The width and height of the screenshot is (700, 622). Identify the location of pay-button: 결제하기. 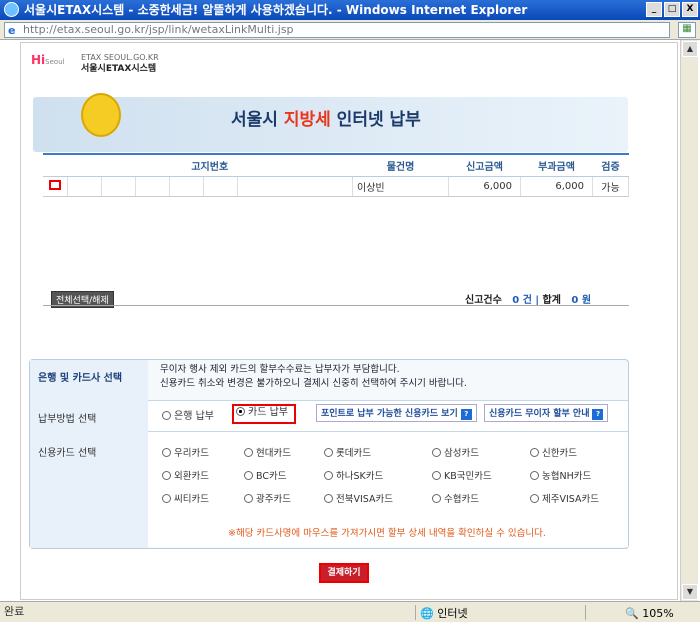
(344, 573).